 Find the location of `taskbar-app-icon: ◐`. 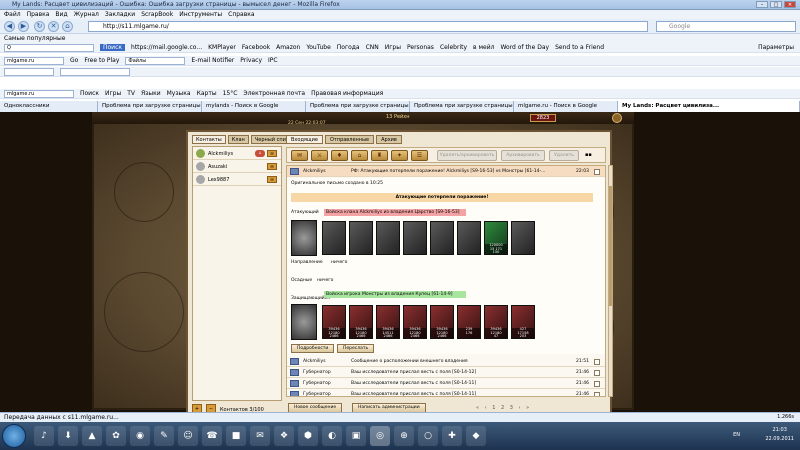

taskbar-app-icon: ◐ is located at coordinates (332, 436).